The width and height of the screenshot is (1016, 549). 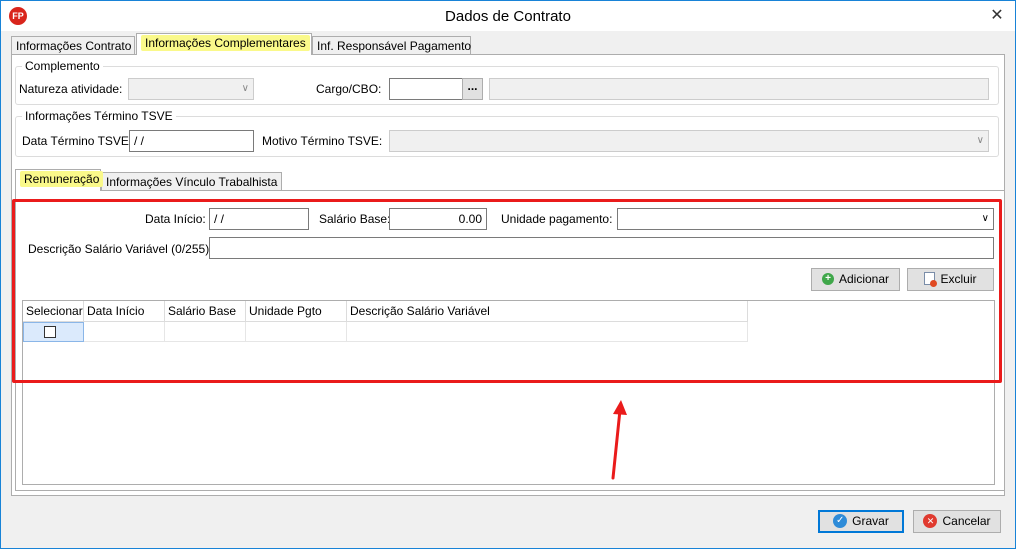 I want to click on subtab-remuneracao: Remuneração, so click(x=59, y=180).